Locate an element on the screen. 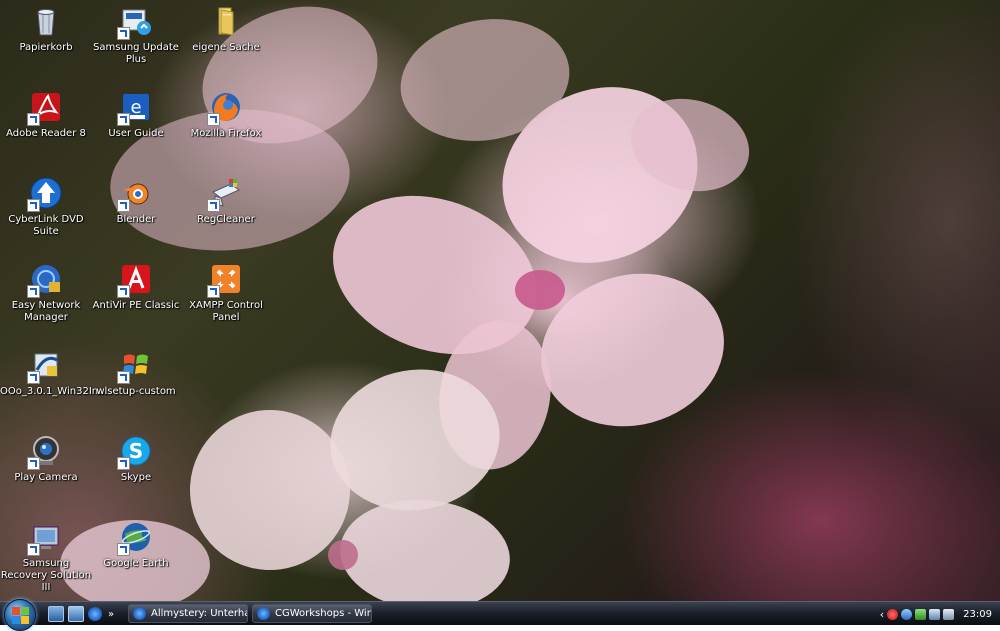 Image resolution: width=1000 pixels, height=631 pixels. desktop-icon-wlsetup: wlsetup-custom is located at coordinates (136, 372).